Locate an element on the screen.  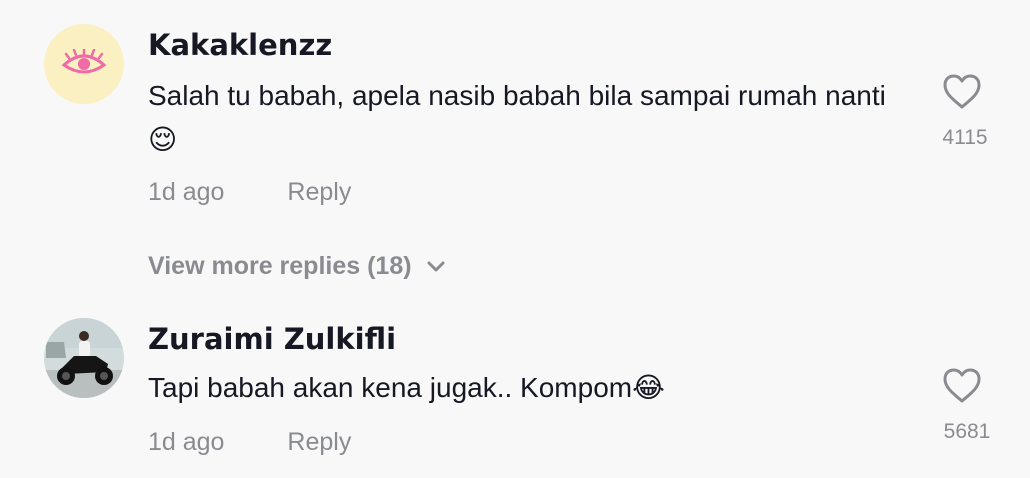
comment-username: Kakaklenzz is located at coordinates (240, 45).